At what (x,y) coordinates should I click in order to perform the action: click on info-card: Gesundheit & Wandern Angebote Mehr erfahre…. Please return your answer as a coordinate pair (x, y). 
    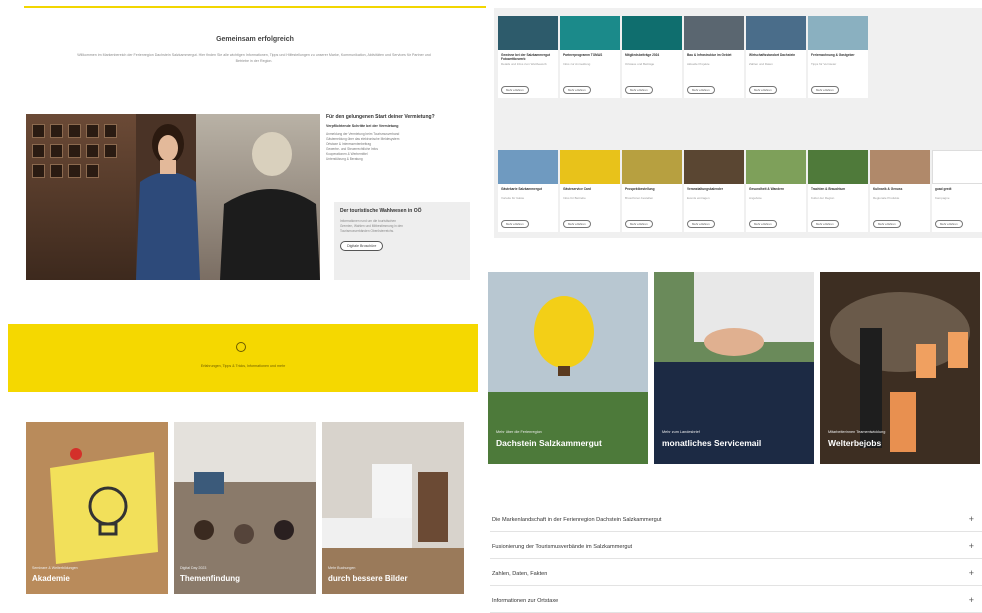
    Looking at the image, I should click on (776, 191).